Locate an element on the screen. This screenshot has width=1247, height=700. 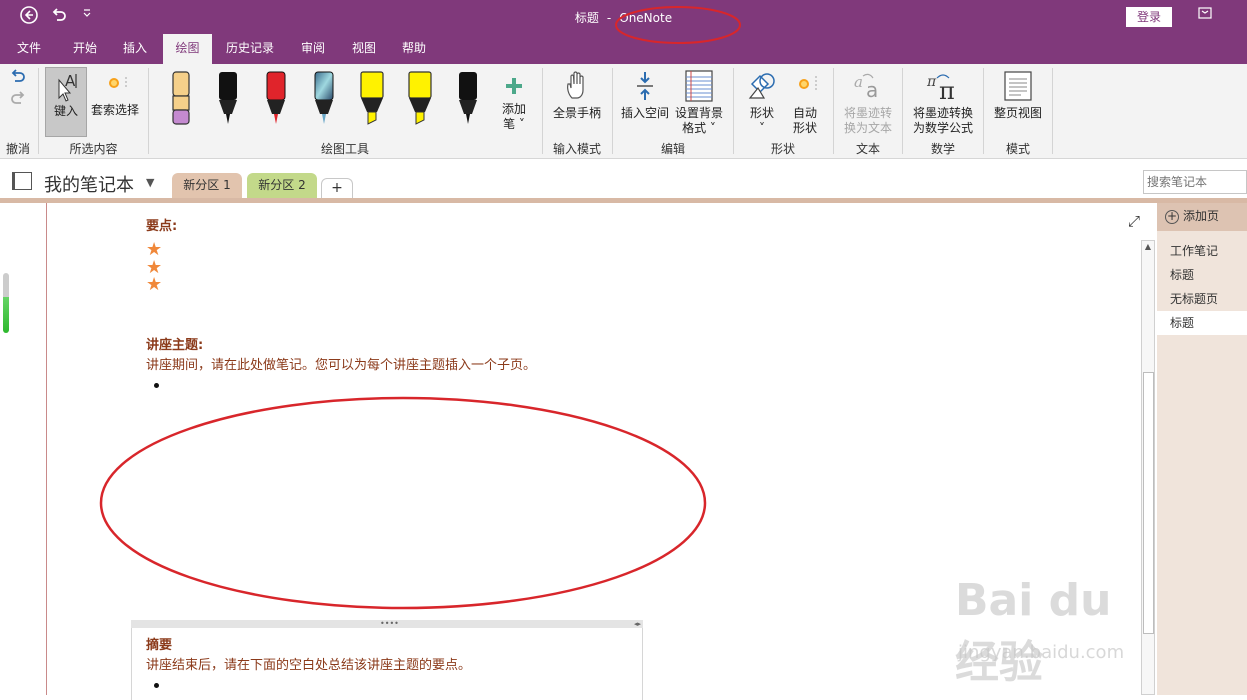
type-button: A 键入 is located at coordinates (66, 102).